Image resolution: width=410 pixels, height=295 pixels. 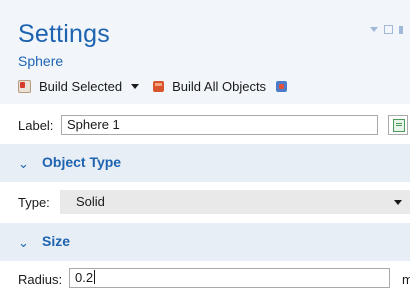 What do you see at coordinates (205, 242) in the screenshot?
I see `section-size: ⌄ Size` at bounding box center [205, 242].